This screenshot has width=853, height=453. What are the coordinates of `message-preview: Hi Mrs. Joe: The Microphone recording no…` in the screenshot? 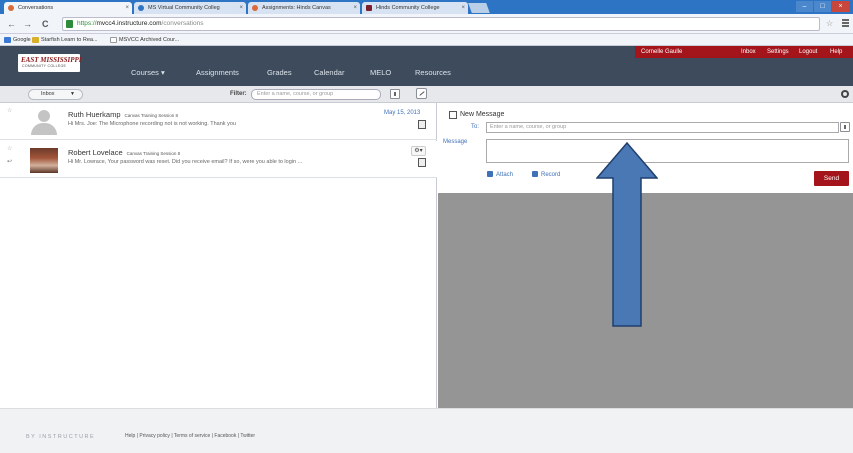 It's located at (152, 124).